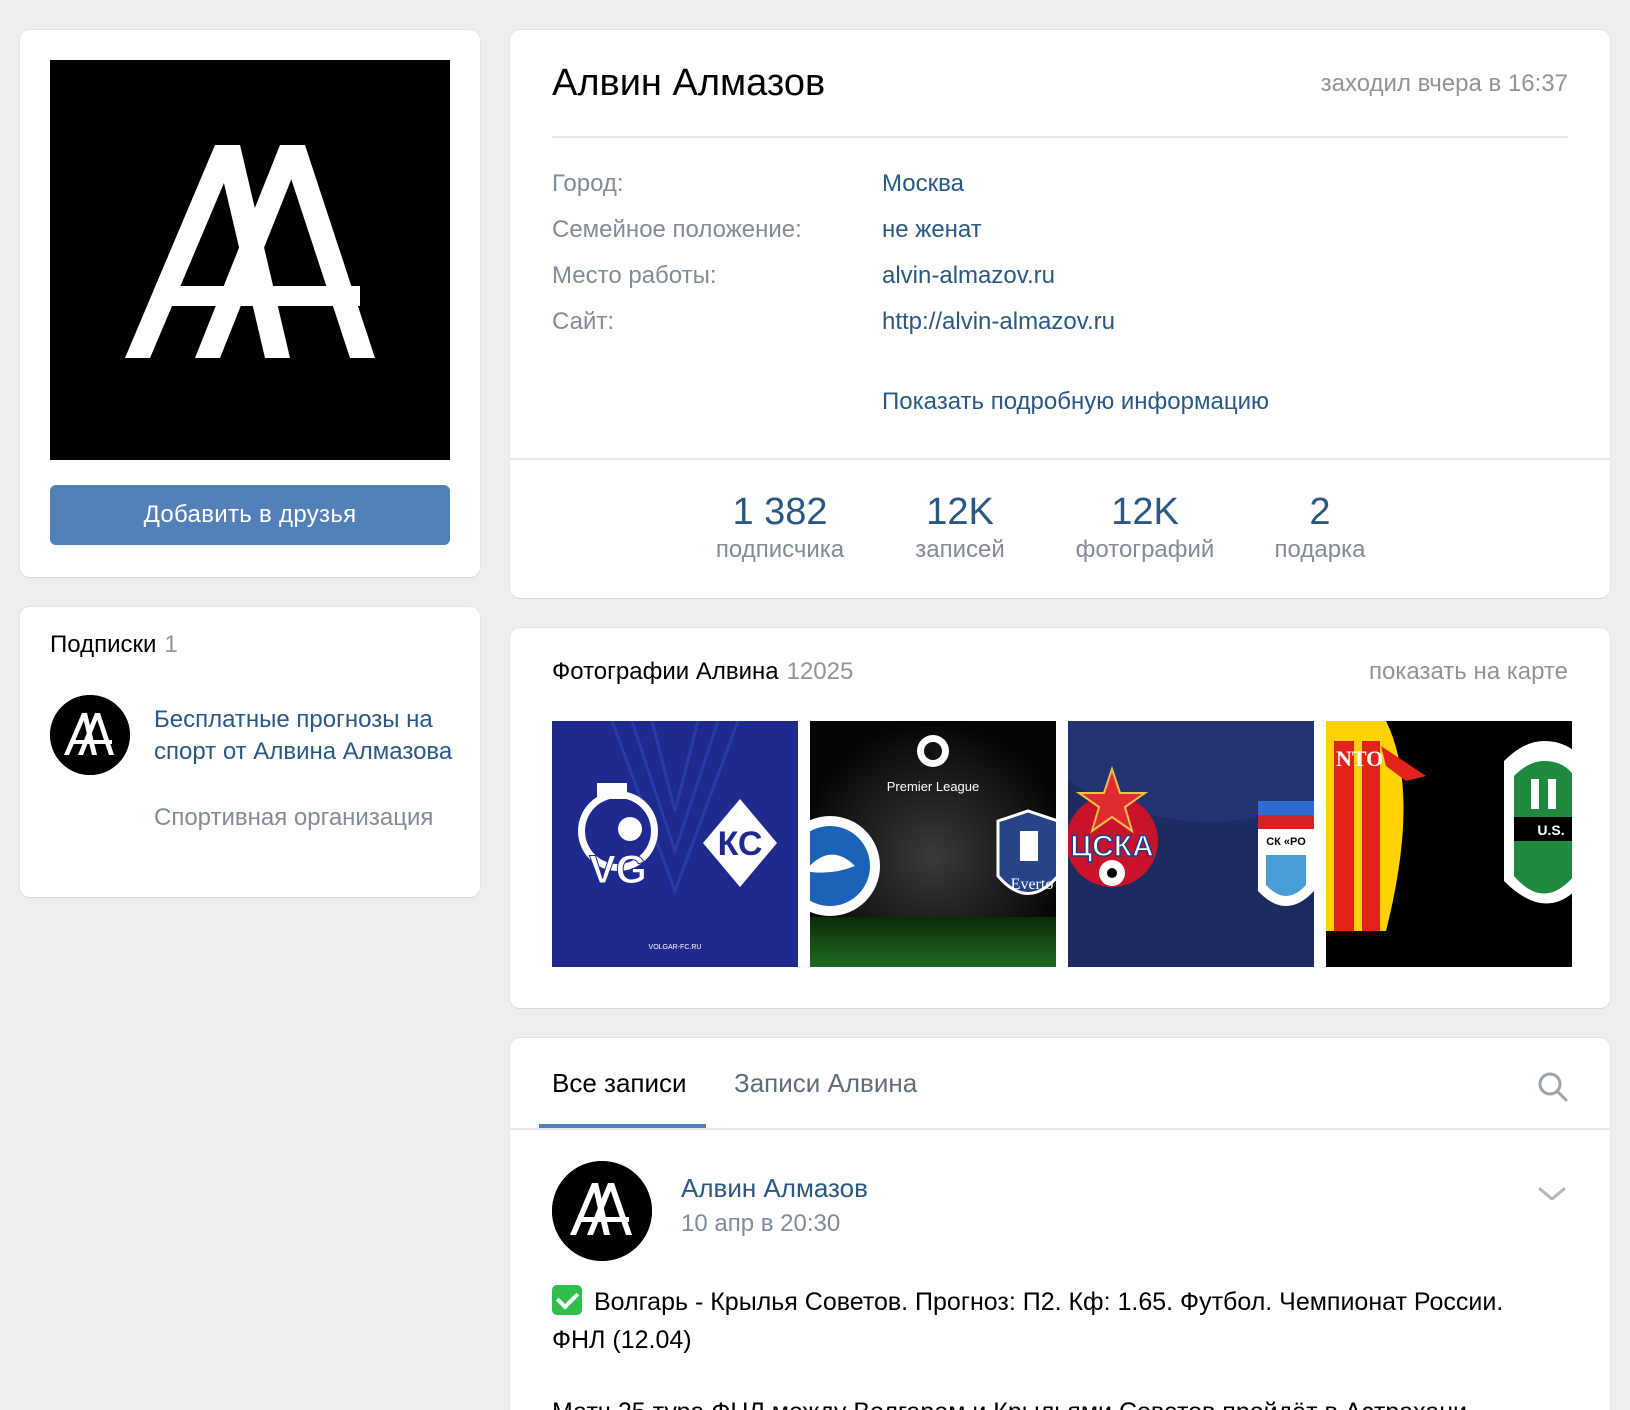 The width and height of the screenshot is (1630, 1410). I want to click on photo-caption: U.S., so click(1550, 830).